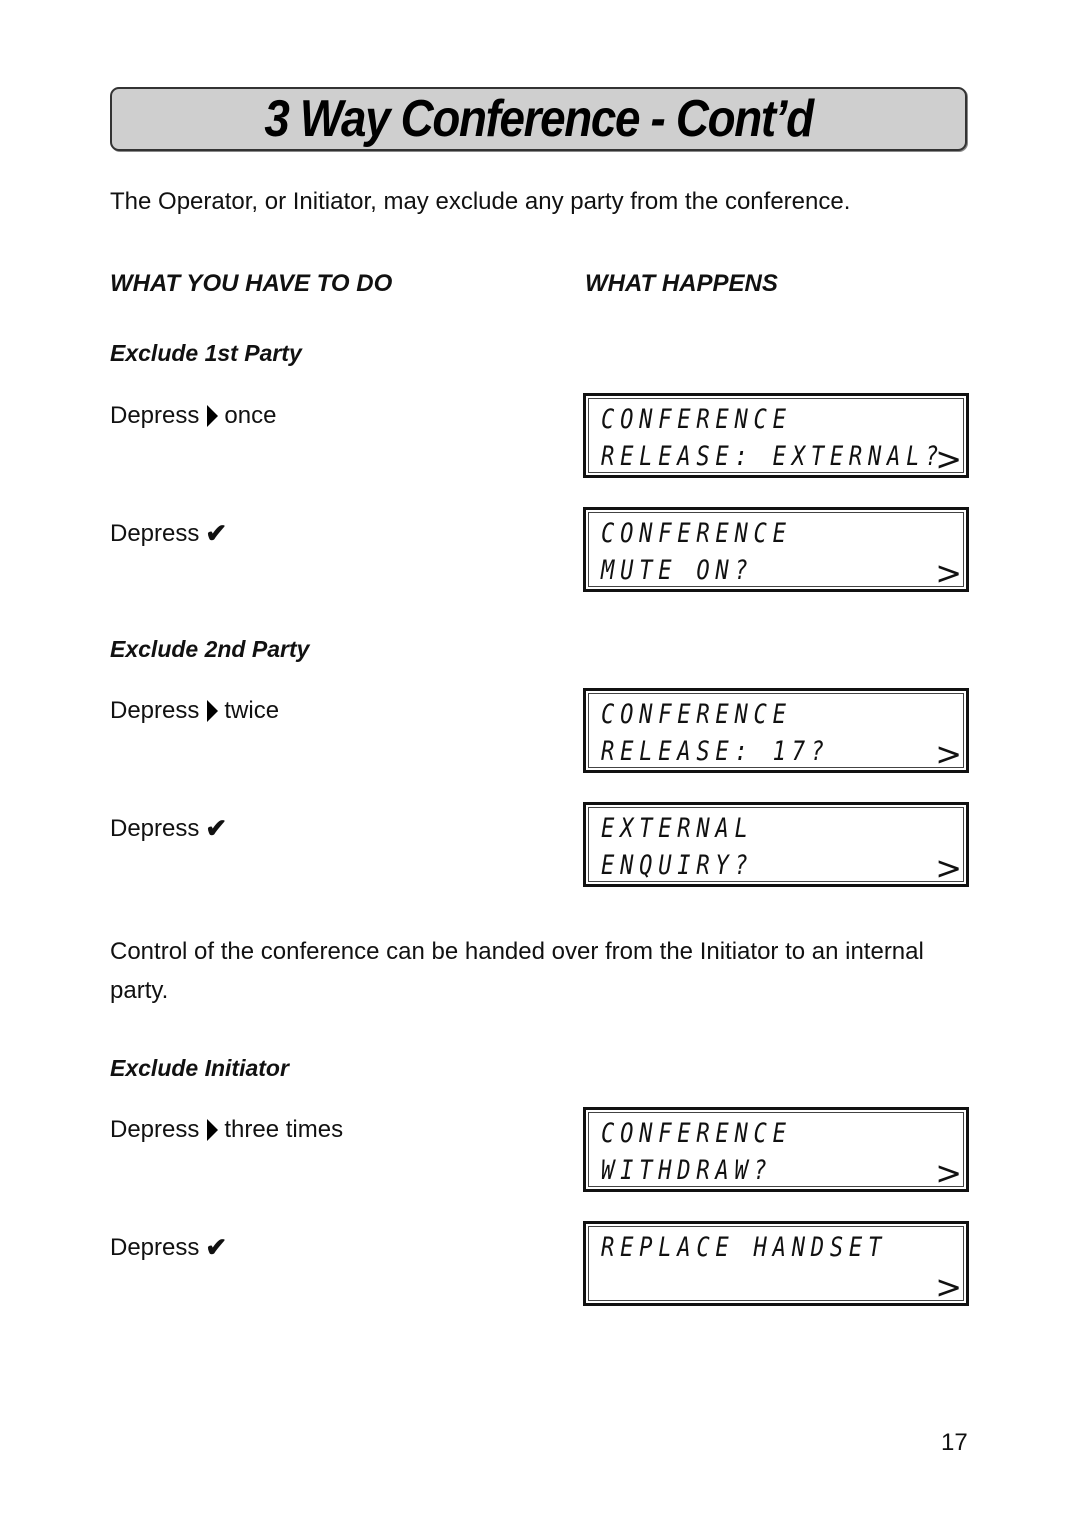  I want to click on page-title: 3 Way Conference - Cont’d, so click(539, 119).